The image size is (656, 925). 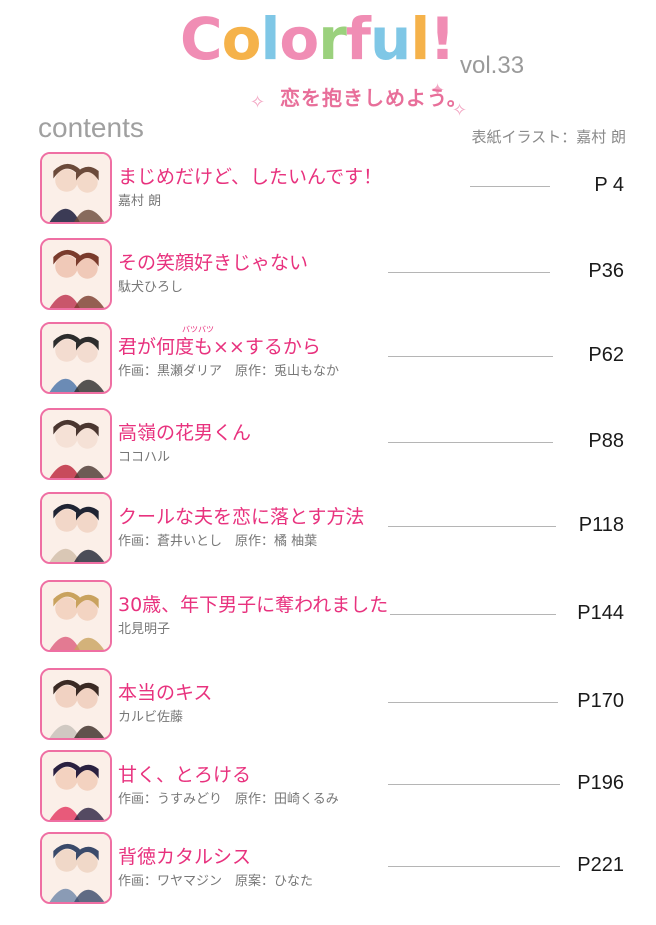 I want to click on logo-letter: C, so click(x=201, y=39).